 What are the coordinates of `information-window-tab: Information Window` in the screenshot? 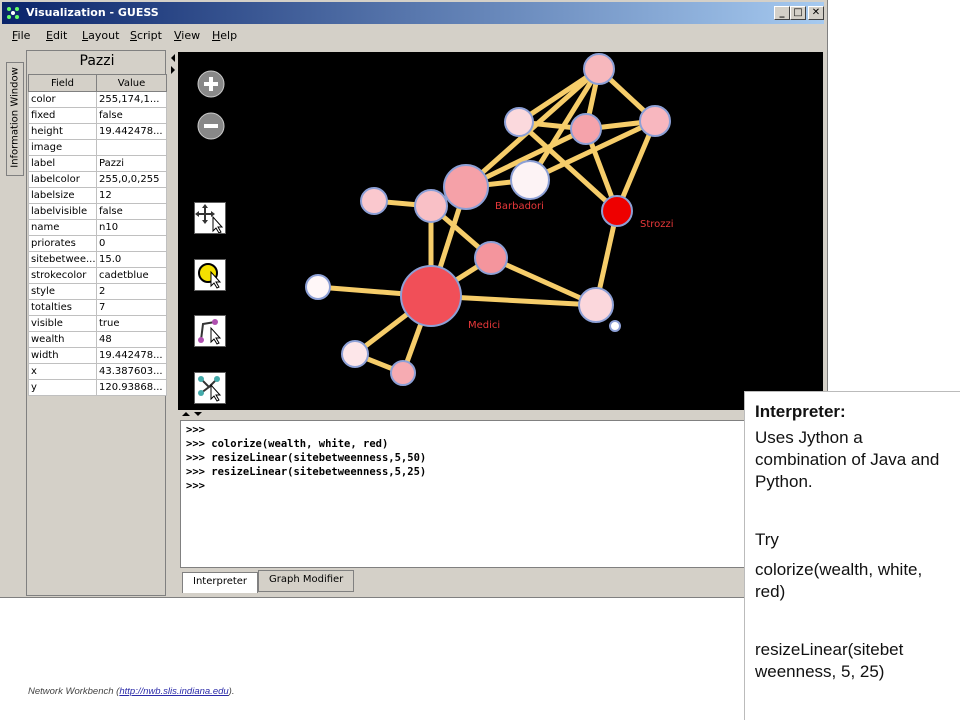 It's located at (15, 119).